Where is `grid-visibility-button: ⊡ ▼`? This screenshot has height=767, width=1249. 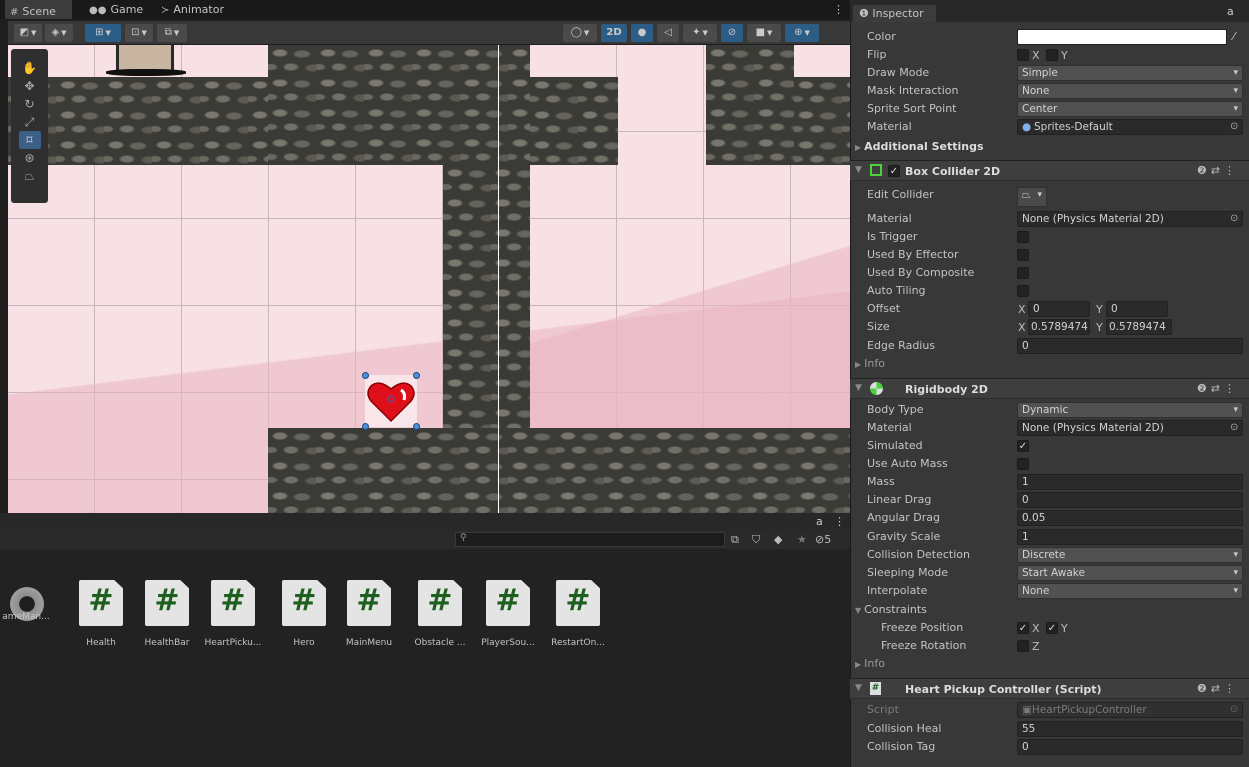 grid-visibility-button: ⊡ ▼ is located at coordinates (139, 33).